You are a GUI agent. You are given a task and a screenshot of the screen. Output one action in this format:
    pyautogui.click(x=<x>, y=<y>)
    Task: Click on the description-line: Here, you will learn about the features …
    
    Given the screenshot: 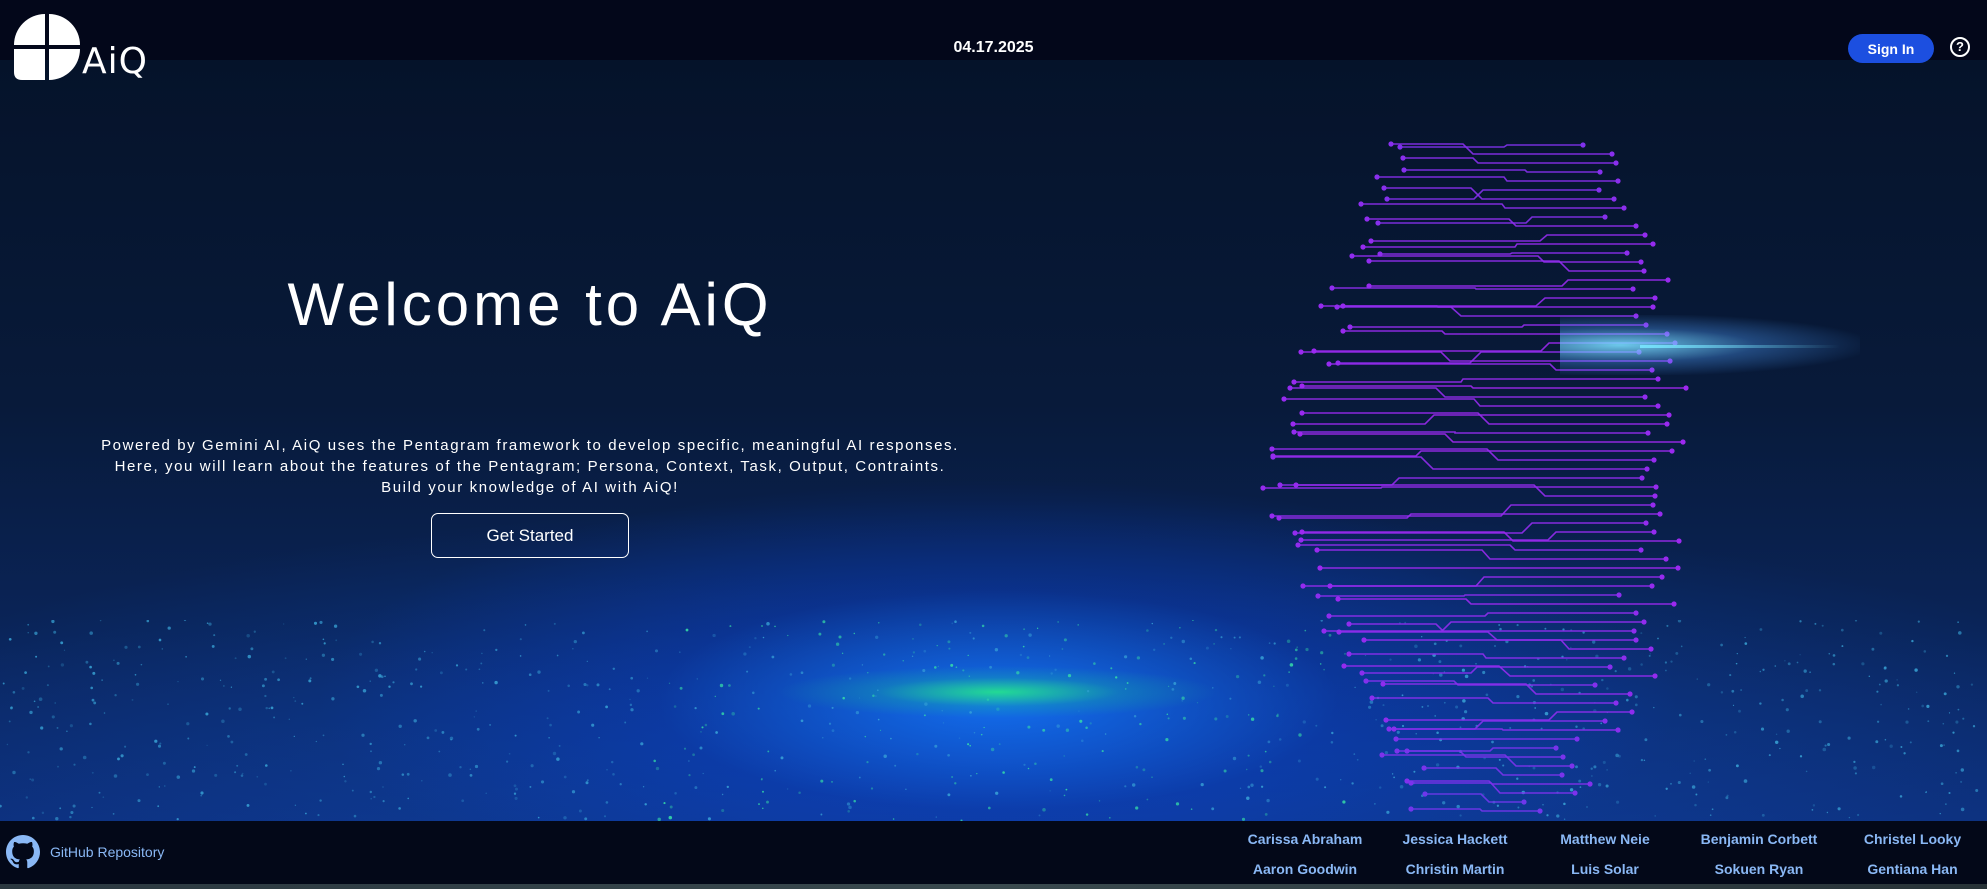 What is the action you would take?
    pyautogui.click(x=530, y=466)
    